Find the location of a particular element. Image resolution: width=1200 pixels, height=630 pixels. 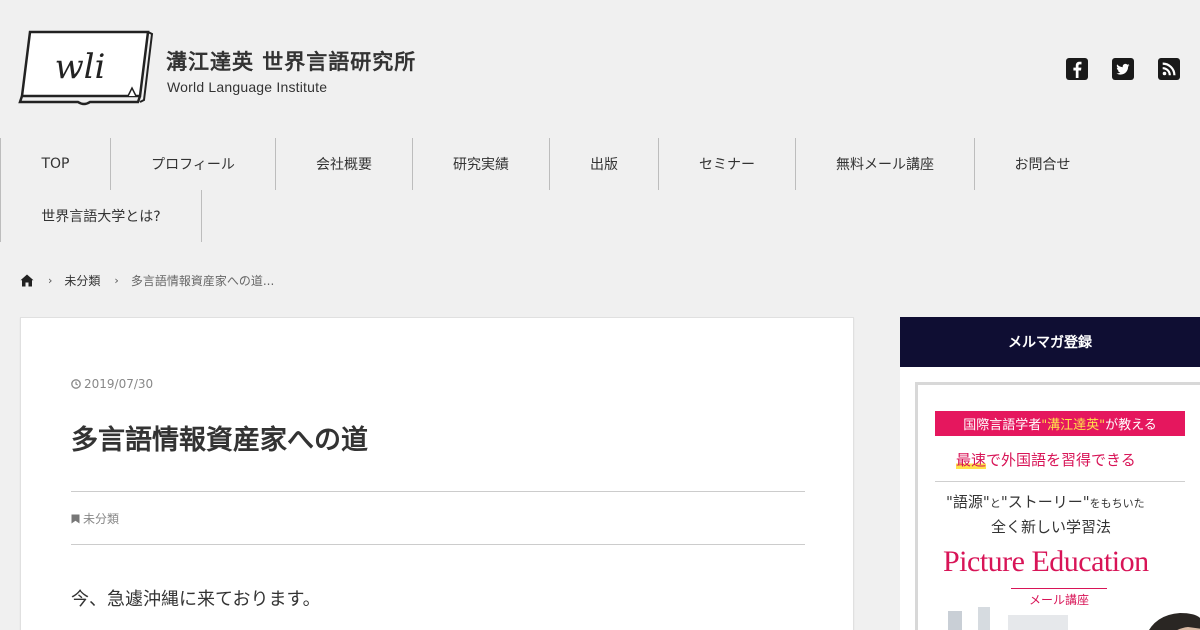

banner-line3-small2: をもちいた is located at coordinates (1117, 503).